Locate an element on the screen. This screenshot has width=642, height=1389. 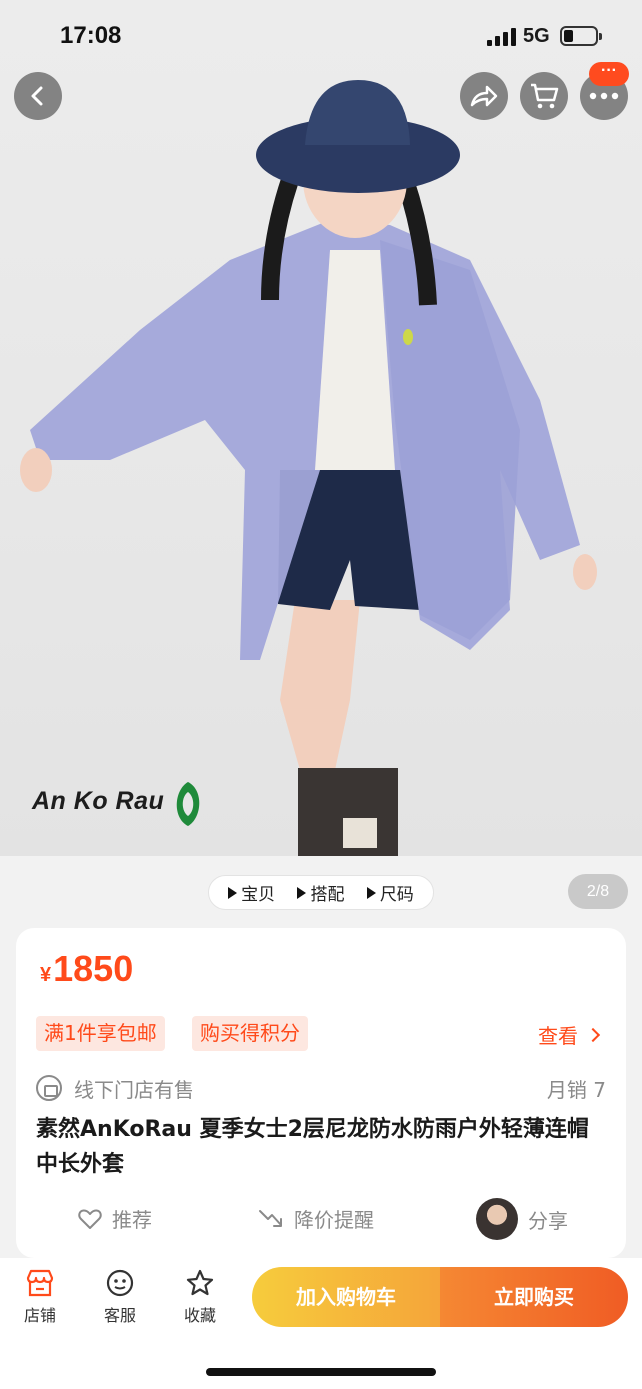
nav-store: 店铺 is located at coordinates (40, 1297).